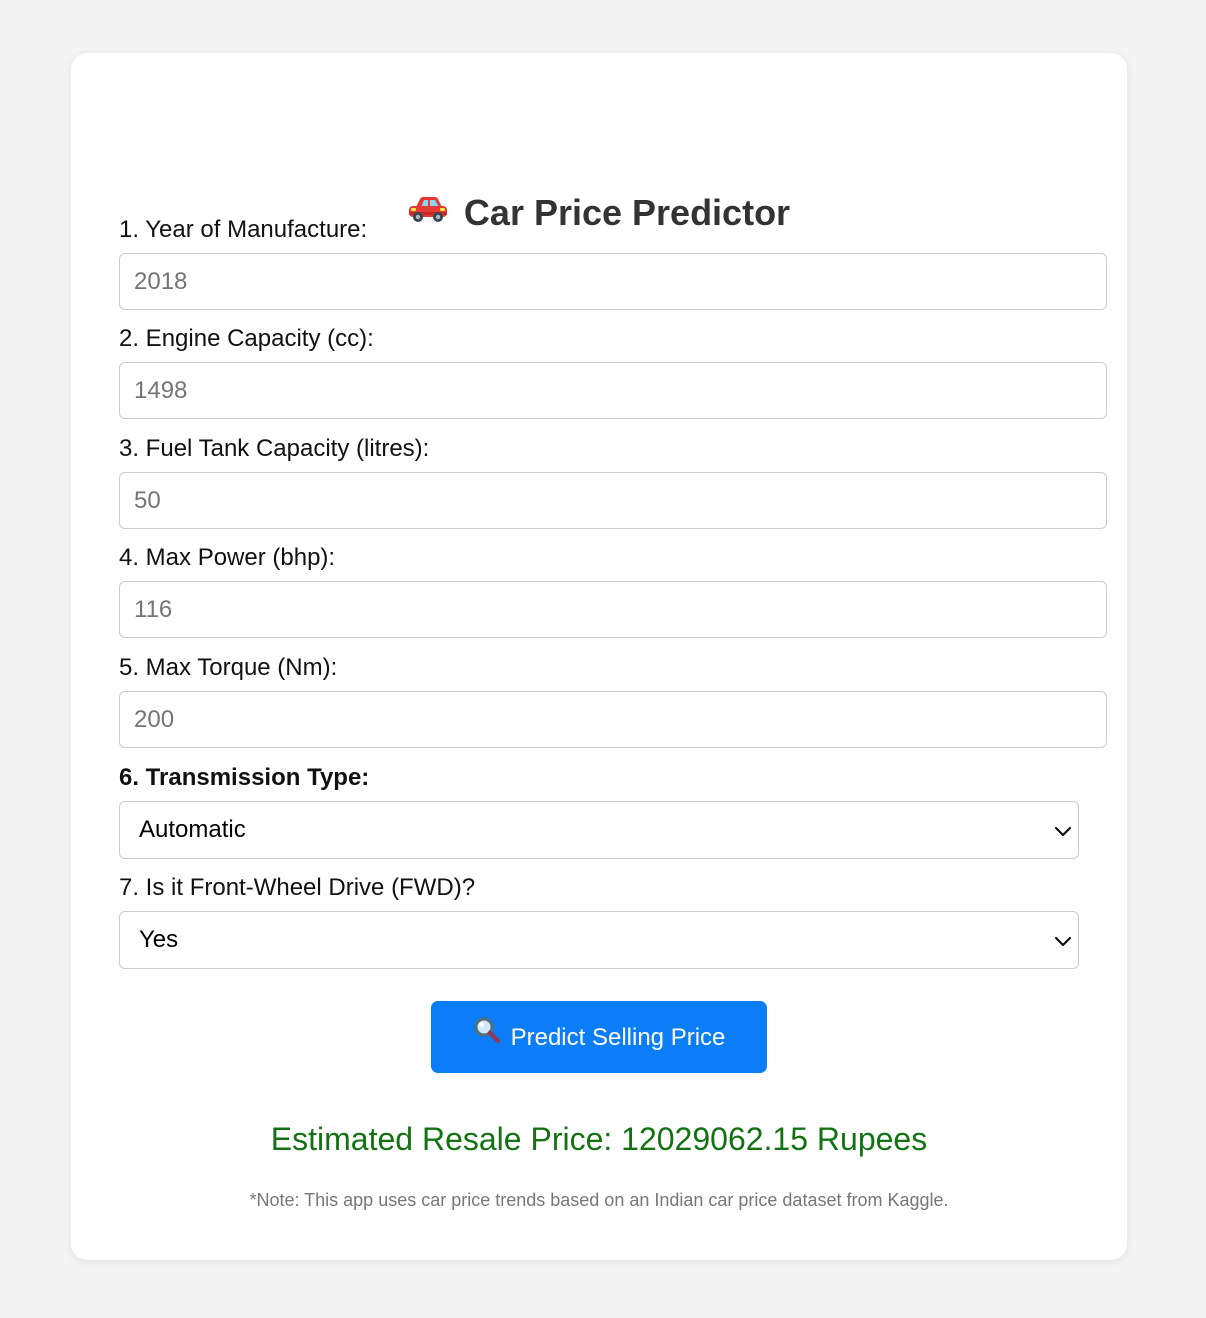 The height and width of the screenshot is (1318, 1206). Describe the element at coordinates (487, 1037) in the screenshot. I see `magnifier-icon` at that location.